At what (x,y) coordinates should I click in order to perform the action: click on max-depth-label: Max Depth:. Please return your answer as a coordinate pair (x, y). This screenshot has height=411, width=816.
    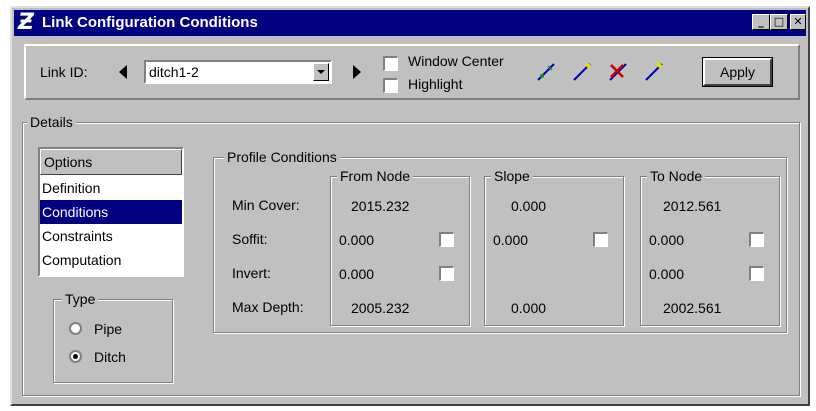
    Looking at the image, I should click on (268, 307).